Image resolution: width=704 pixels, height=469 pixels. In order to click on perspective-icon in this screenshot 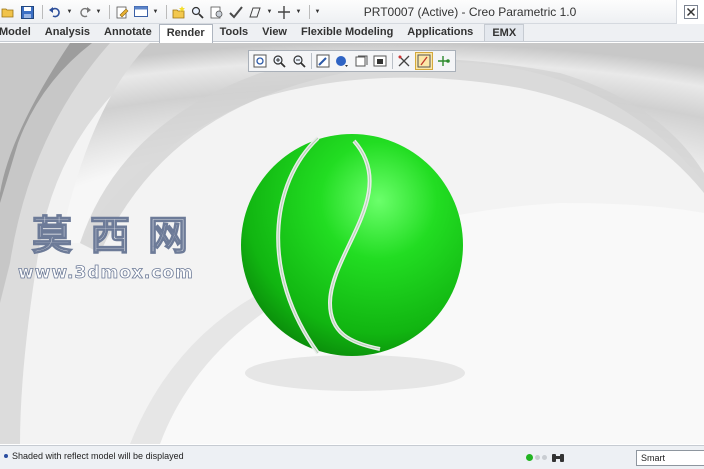, I will do `click(404, 61)`.